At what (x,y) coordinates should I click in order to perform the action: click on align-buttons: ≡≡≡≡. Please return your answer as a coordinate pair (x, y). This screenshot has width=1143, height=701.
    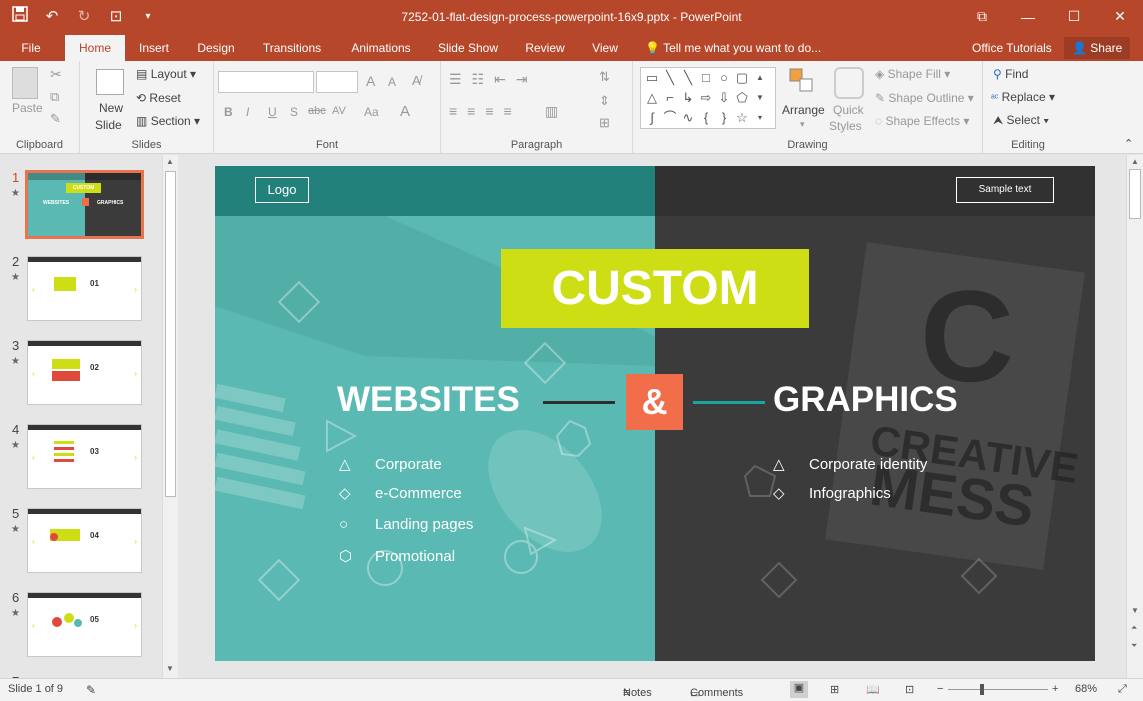
    Looking at the image, I should click on (485, 111).